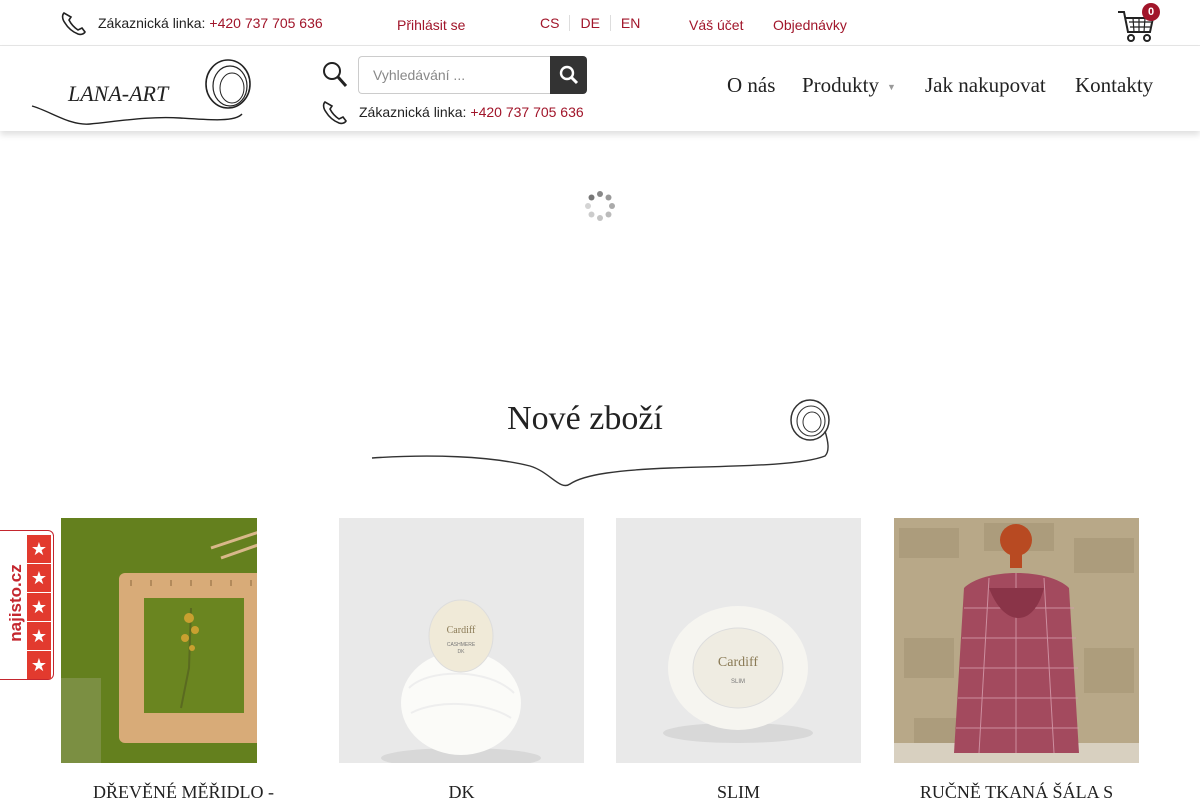 This screenshot has height=803, width=1200. I want to click on lana-art-logo: LANA-ART, so click(142, 92).